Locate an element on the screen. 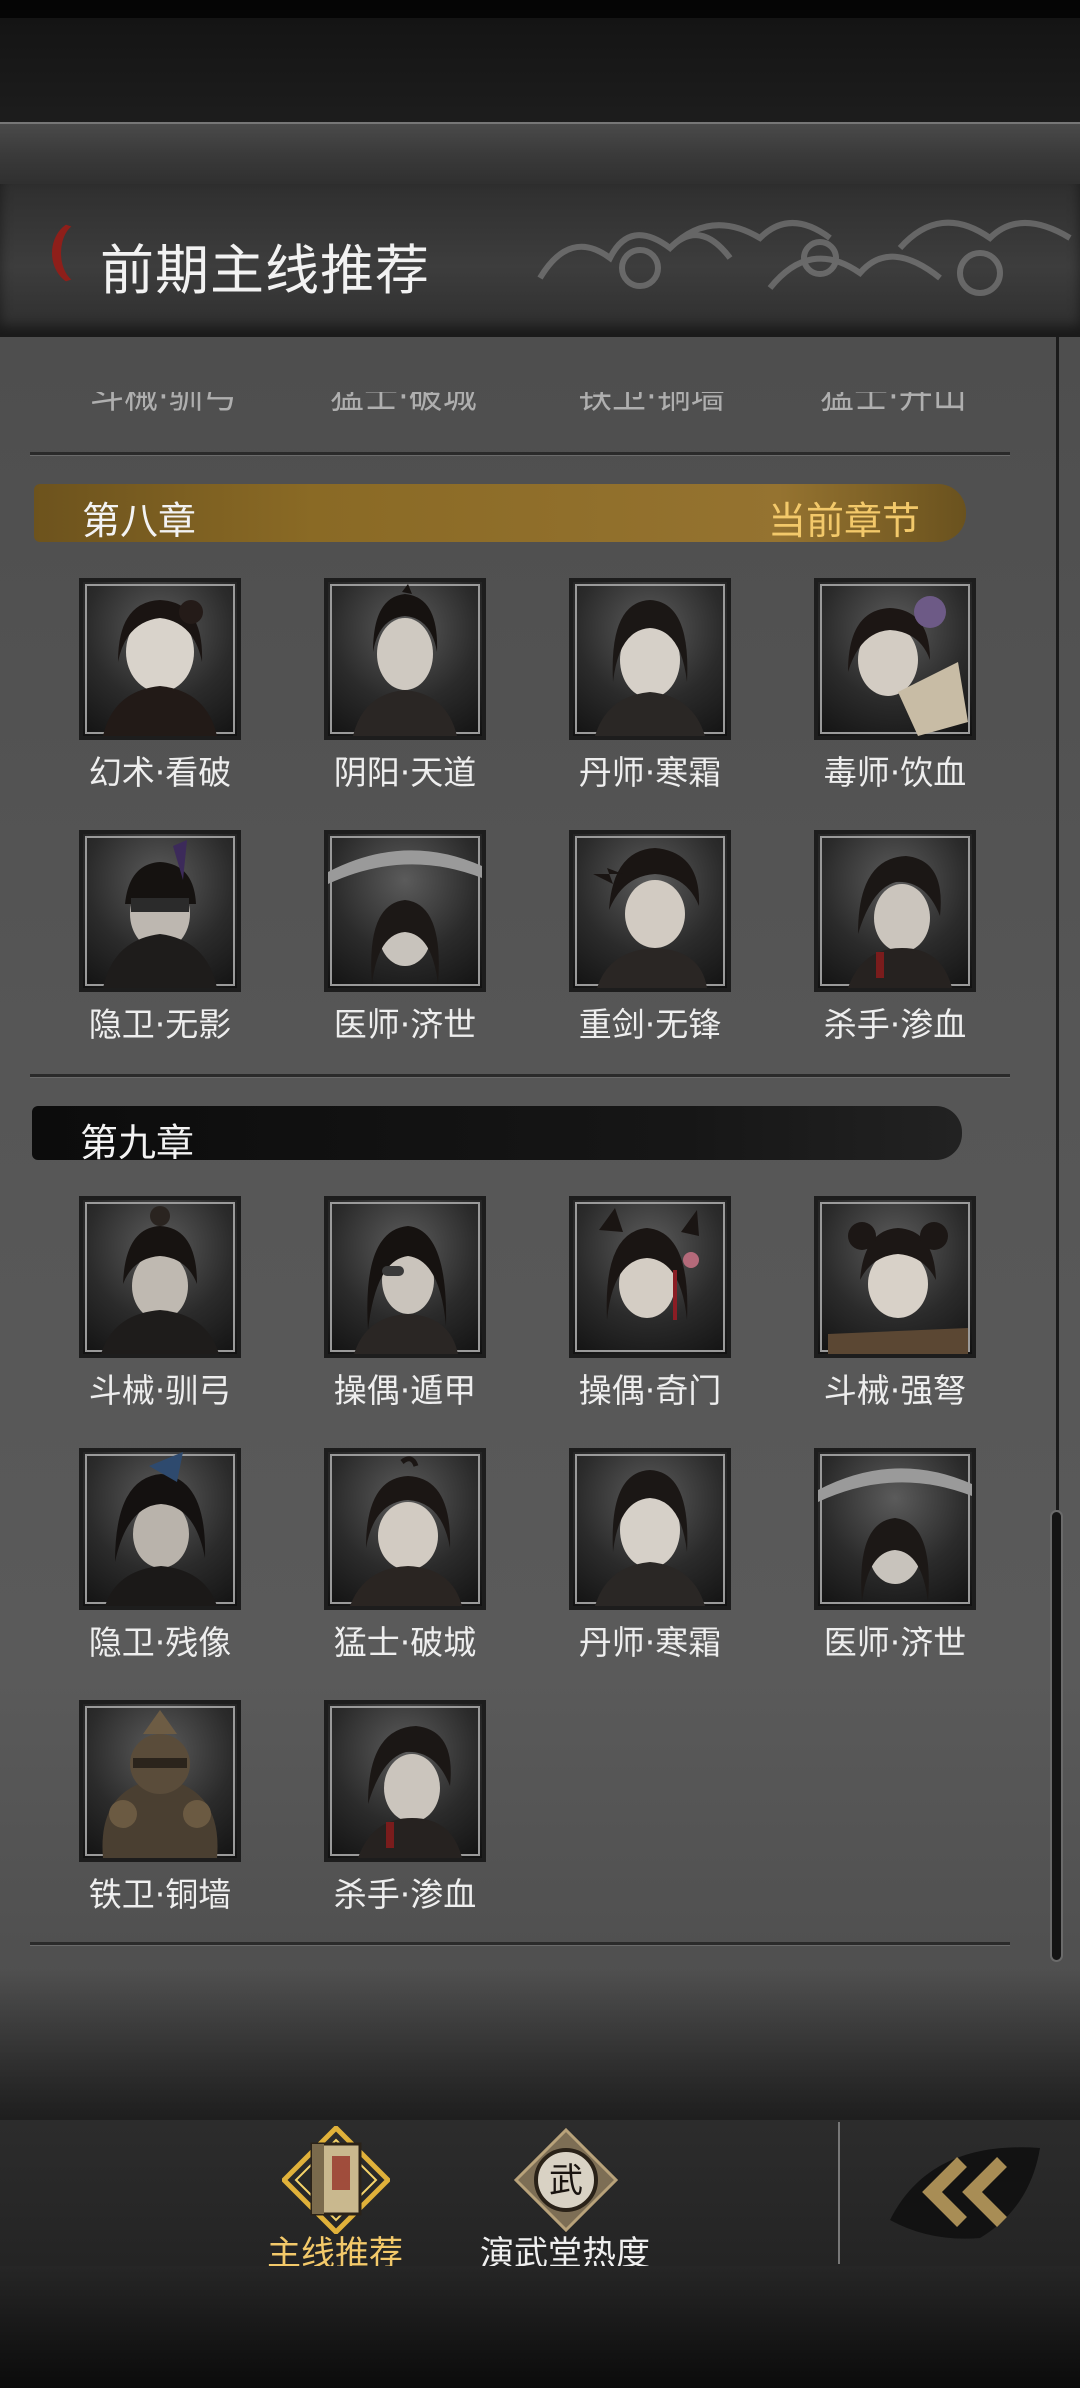 This screenshot has height=2388, width=1080. collapse-panel-button is located at coordinates (970, 2190).